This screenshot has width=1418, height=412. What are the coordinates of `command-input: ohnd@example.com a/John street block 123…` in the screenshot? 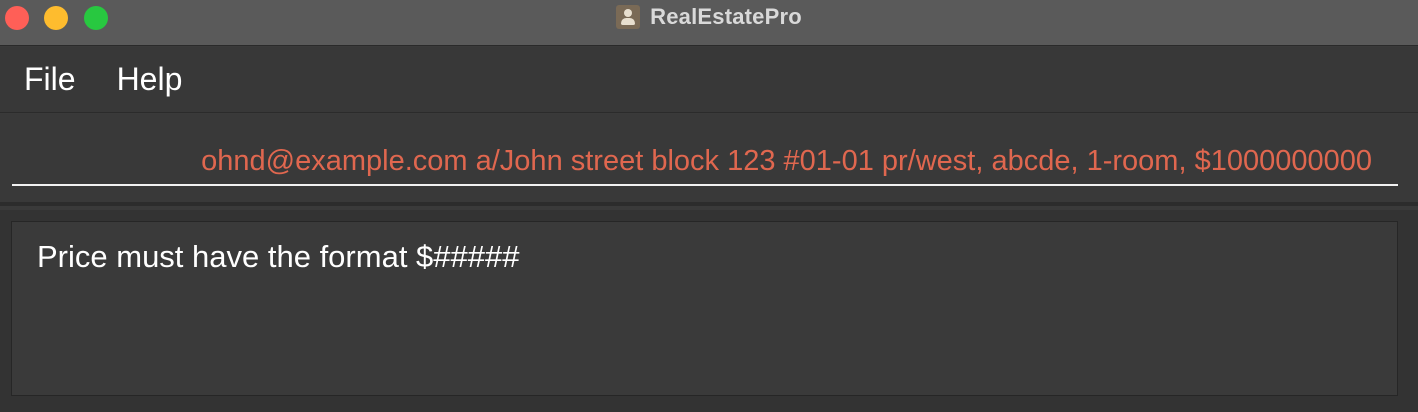 It's located at (705, 162).